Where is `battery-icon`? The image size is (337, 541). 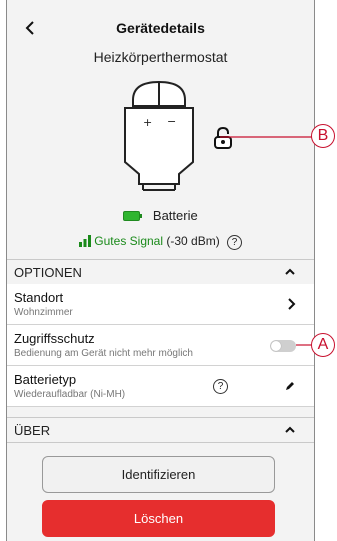 battery-icon is located at coordinates (133, 216).